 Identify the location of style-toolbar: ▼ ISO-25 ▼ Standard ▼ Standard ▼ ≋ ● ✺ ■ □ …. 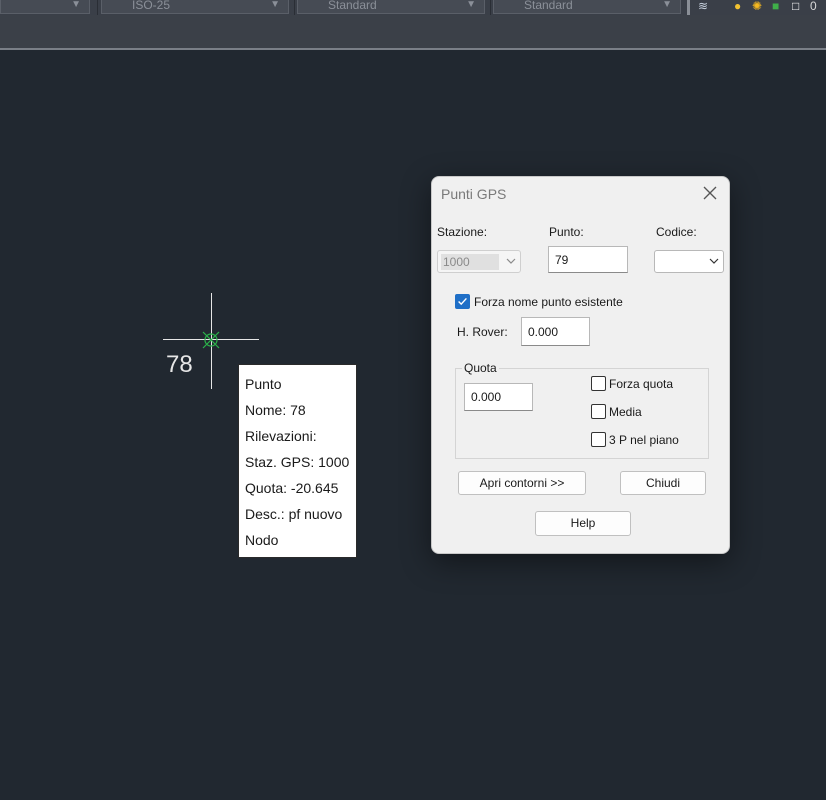
(413, 7).